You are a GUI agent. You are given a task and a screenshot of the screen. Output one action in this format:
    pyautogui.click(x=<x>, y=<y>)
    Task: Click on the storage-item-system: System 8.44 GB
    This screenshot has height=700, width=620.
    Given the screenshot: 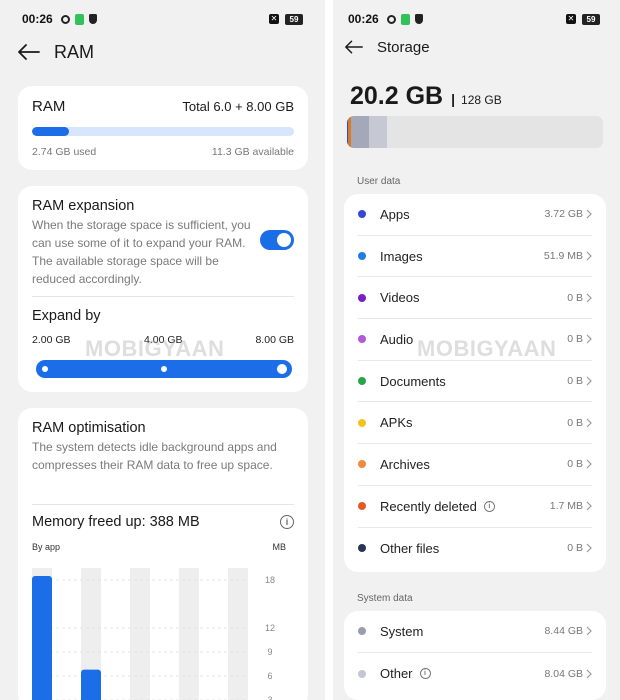 What is the action you would take?
    pyautogui.click(x=475, y=632)
    